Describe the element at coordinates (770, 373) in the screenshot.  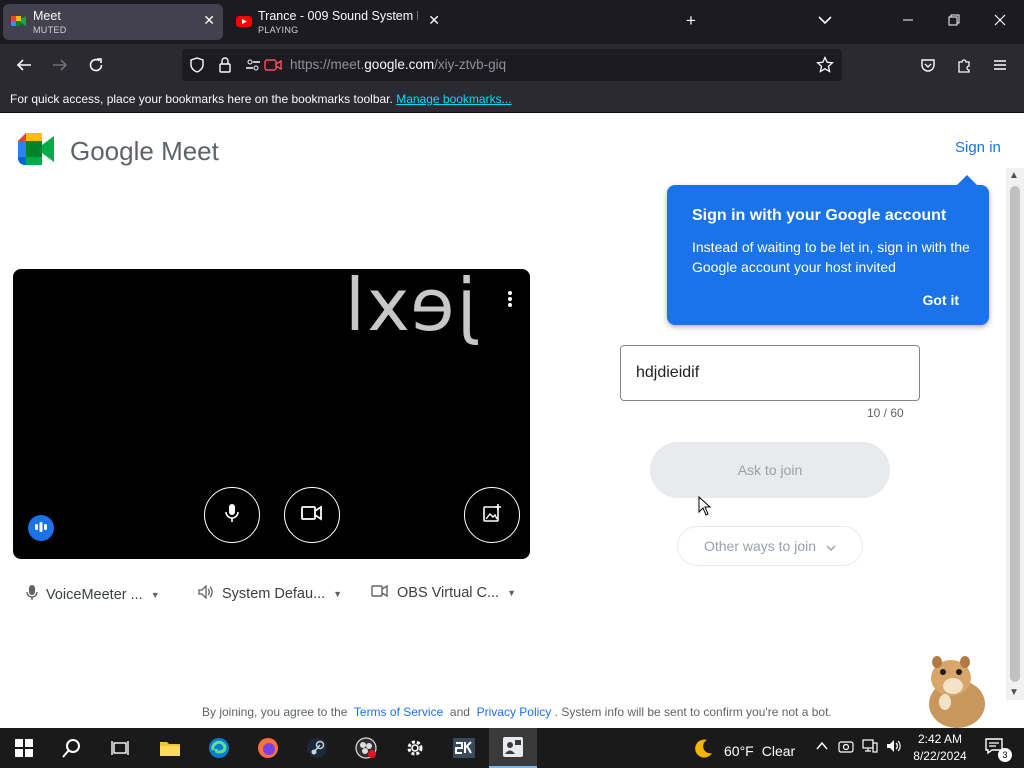
I see `your-name-input` at that location.